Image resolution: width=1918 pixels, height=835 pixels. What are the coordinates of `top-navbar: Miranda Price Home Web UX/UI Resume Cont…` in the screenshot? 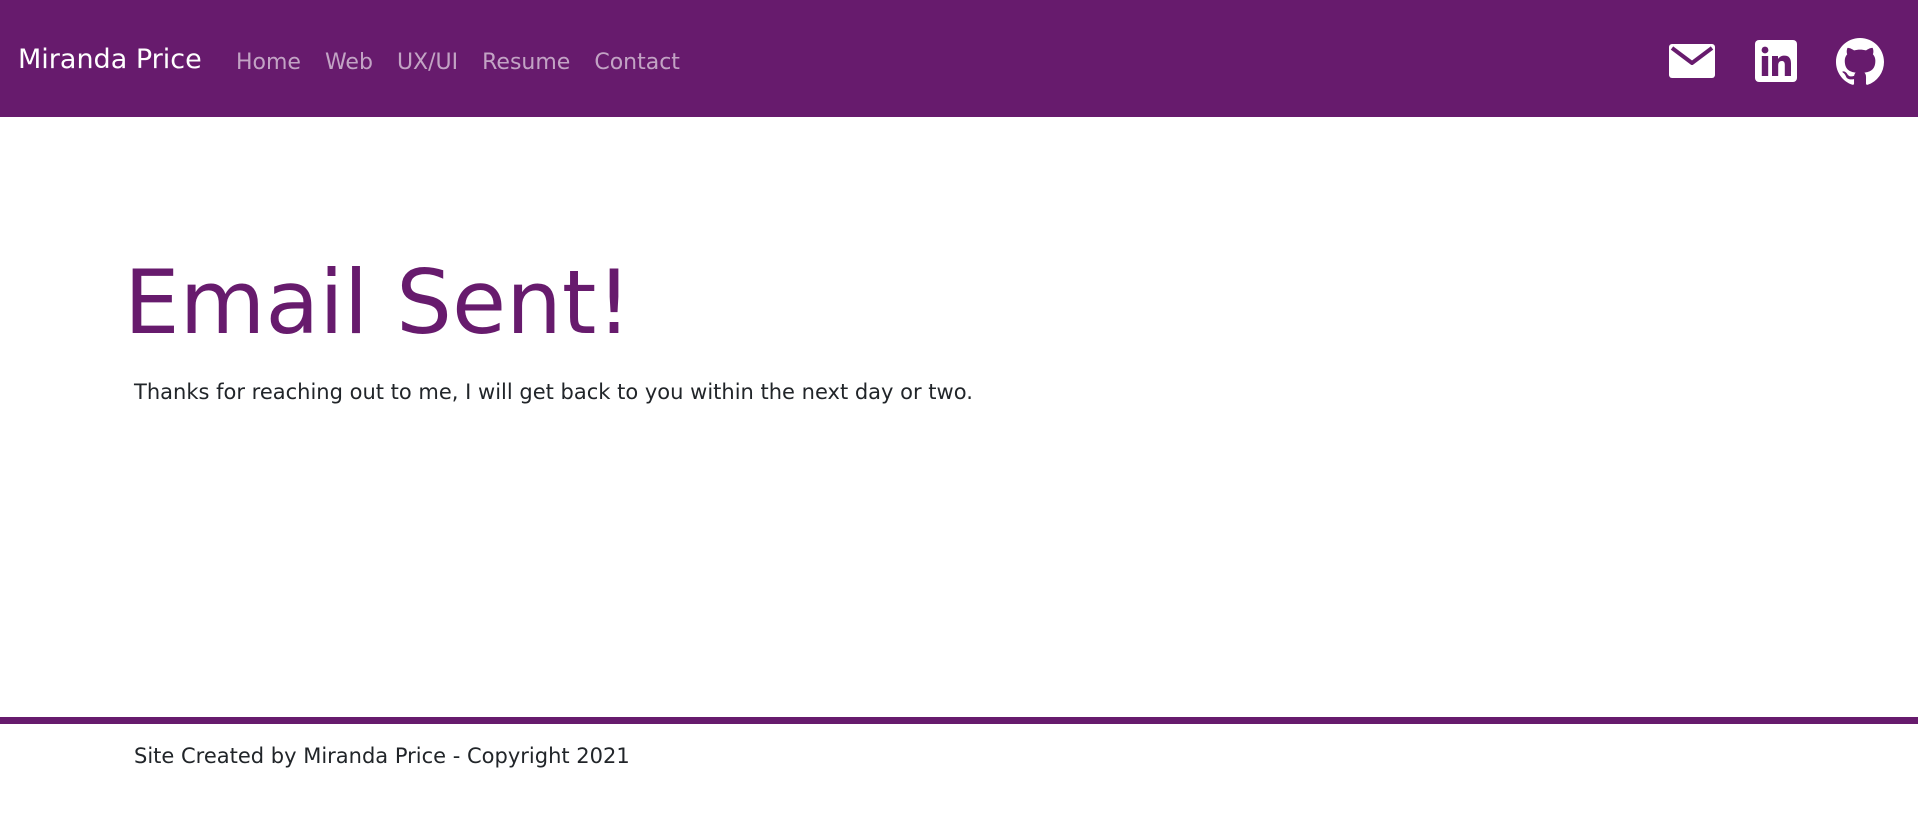 It's located at (959, 58).